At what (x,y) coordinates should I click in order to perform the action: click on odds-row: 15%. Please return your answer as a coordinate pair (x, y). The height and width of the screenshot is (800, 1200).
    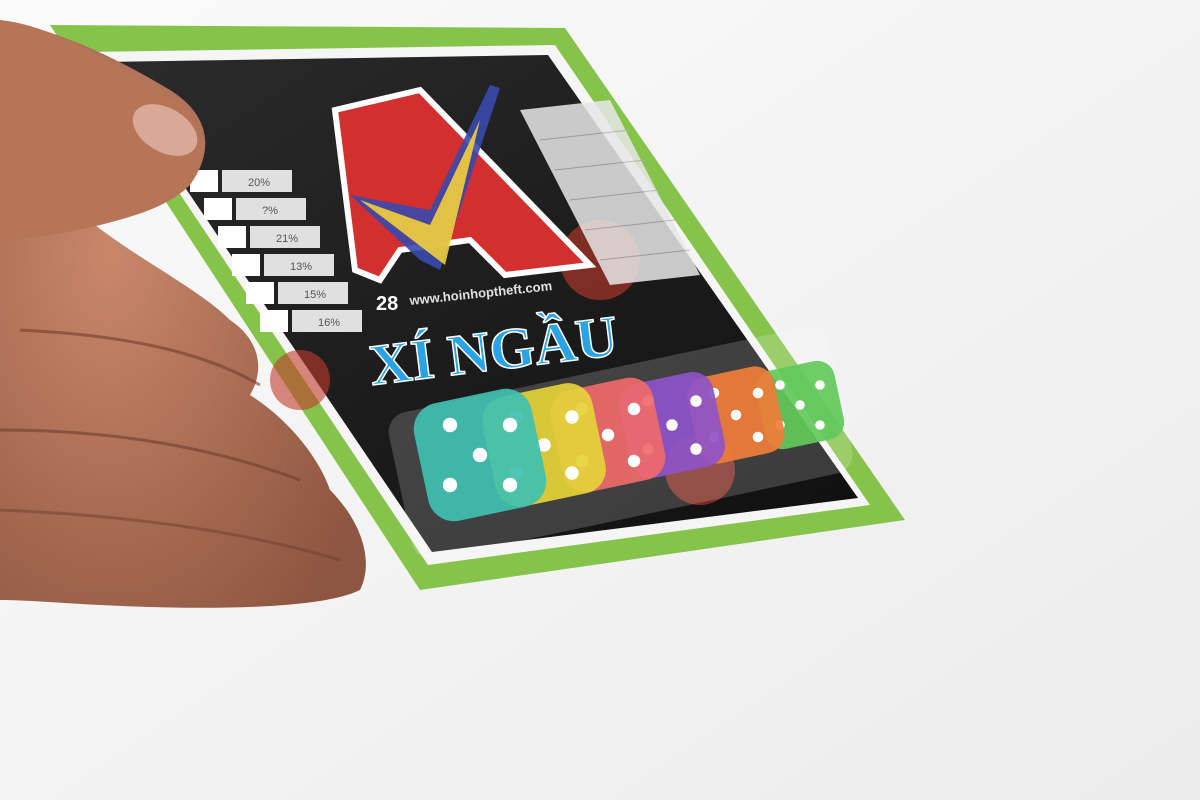
    Looking at the image, I should click on (297, 293).